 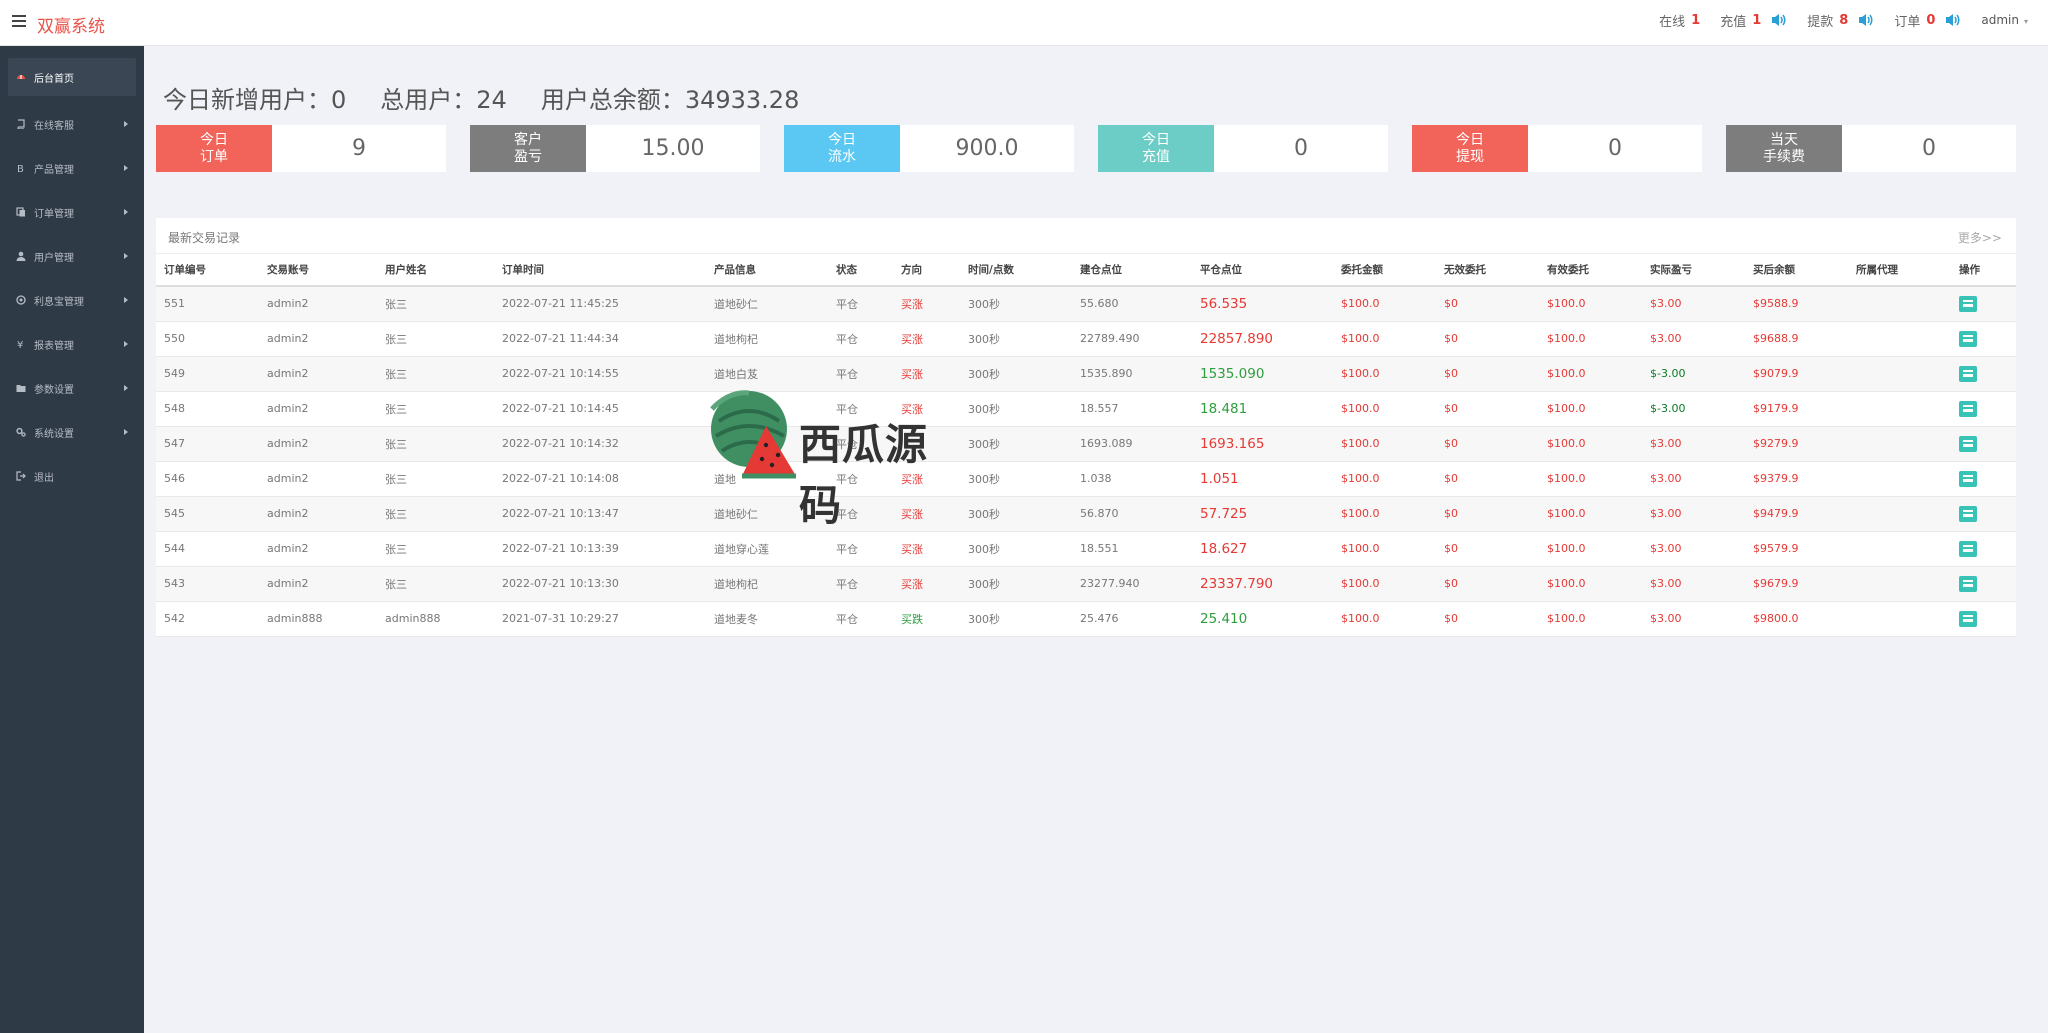 What do you see at coordinates (600, 479) in the screenshot?
I see `cell-time: 2022-07-21 10:14:08` at bounding box center [600, 479].